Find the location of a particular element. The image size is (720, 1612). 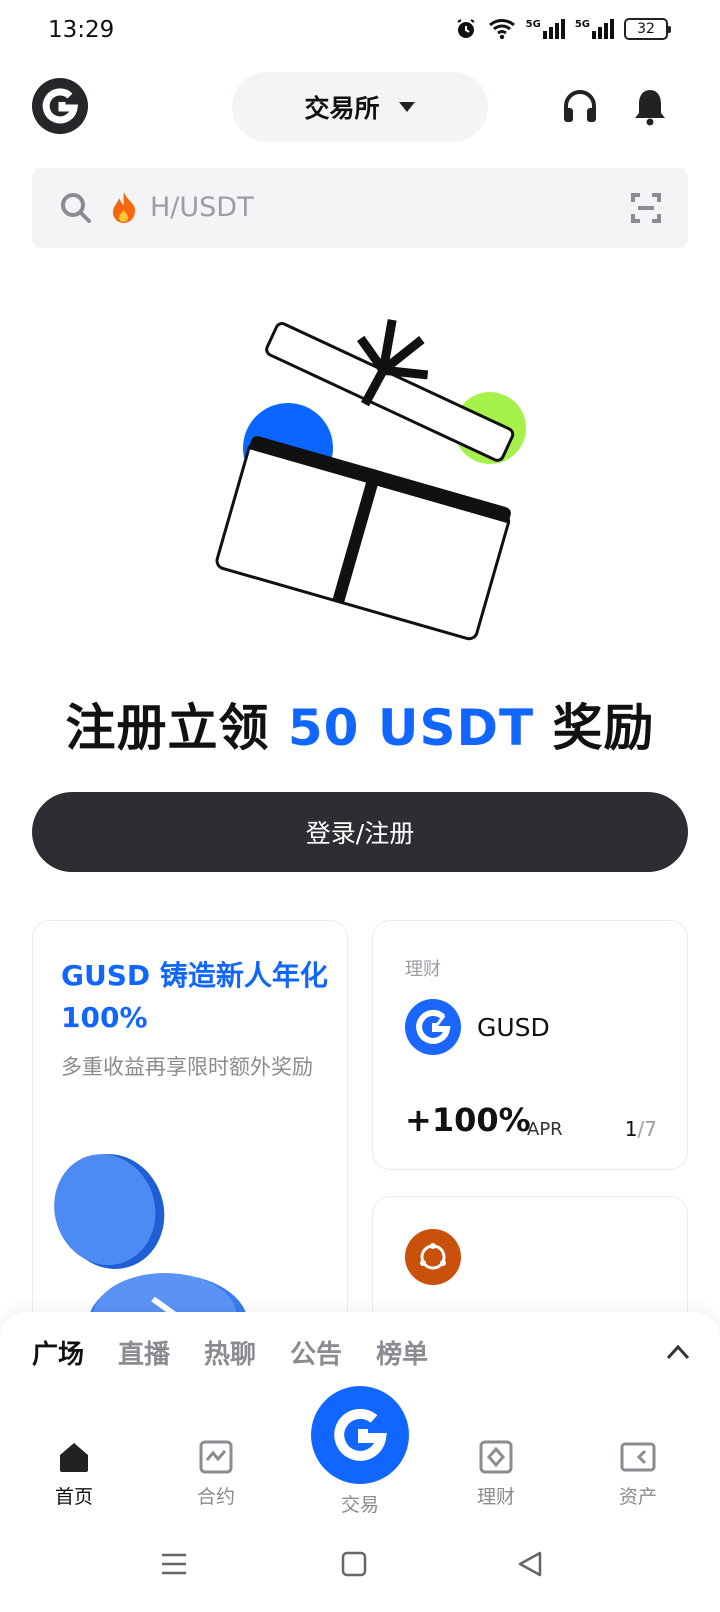

chevron-down-icon is located at coordinates (406, 107).